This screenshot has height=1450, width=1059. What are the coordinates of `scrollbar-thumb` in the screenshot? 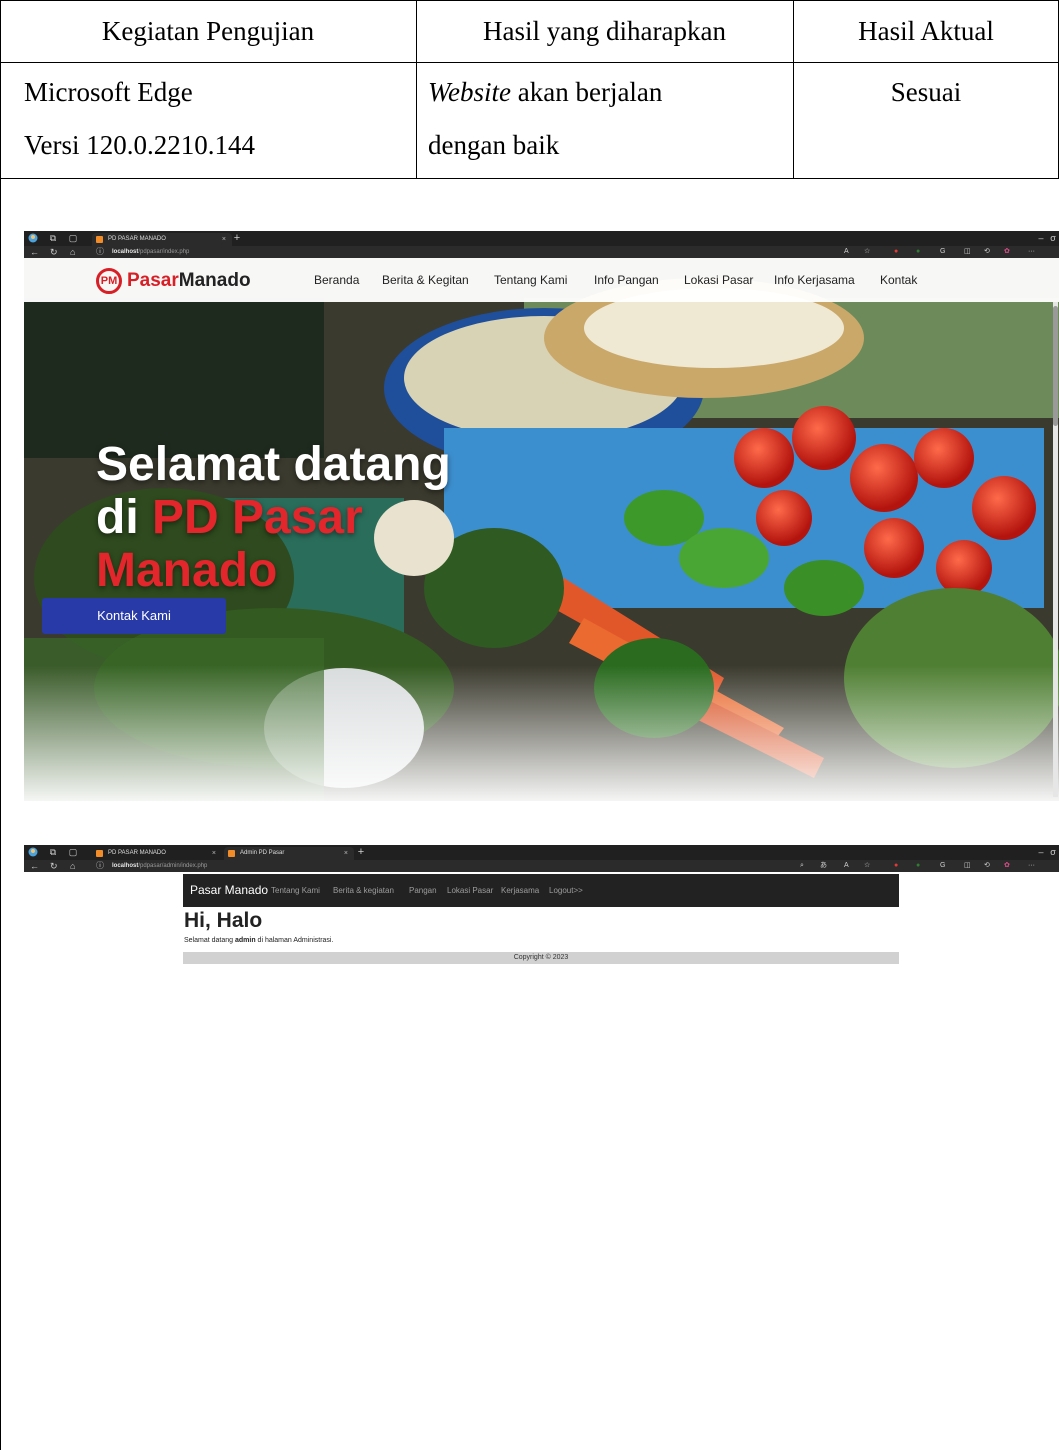 It's located at (1055, 366).